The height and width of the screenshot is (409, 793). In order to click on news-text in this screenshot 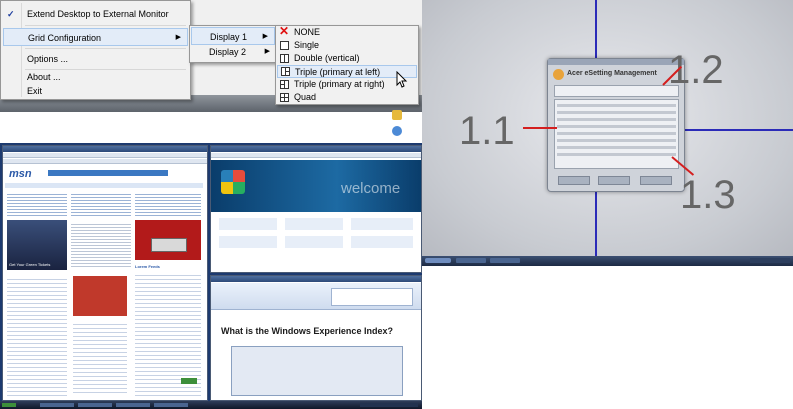, I will do `click(101, 245)`.